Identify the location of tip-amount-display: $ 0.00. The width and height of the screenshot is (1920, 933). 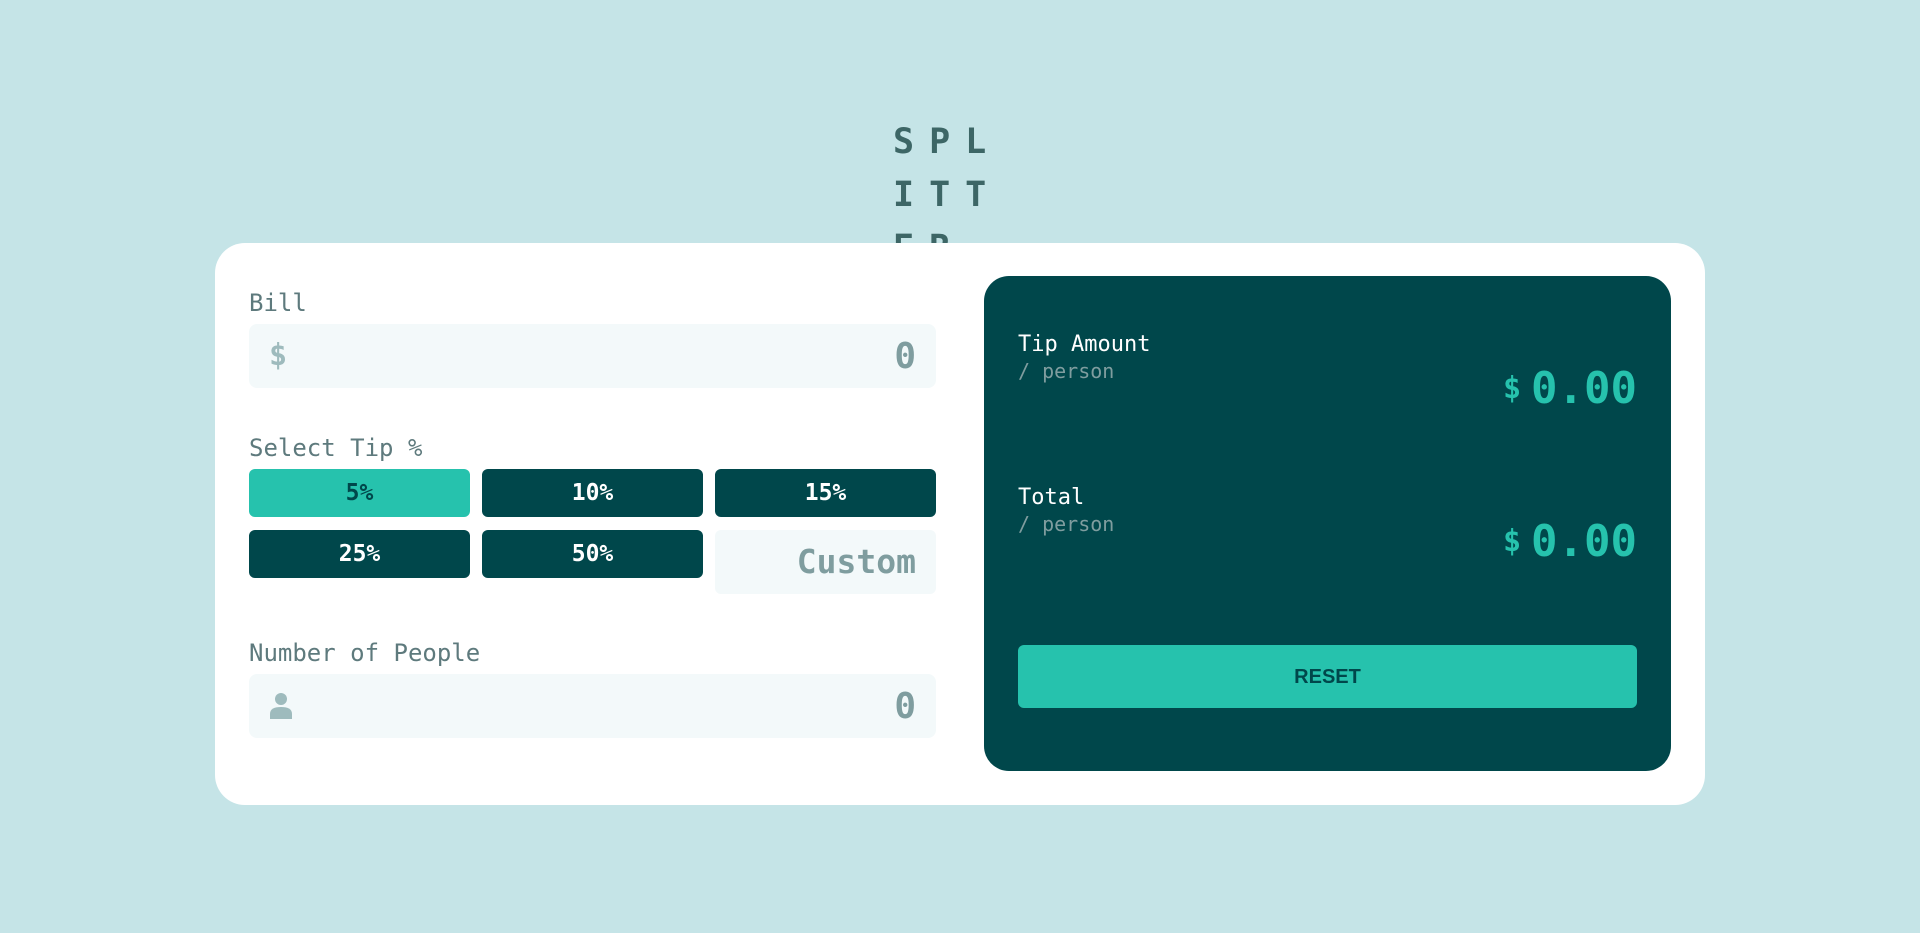
(1570, 388).